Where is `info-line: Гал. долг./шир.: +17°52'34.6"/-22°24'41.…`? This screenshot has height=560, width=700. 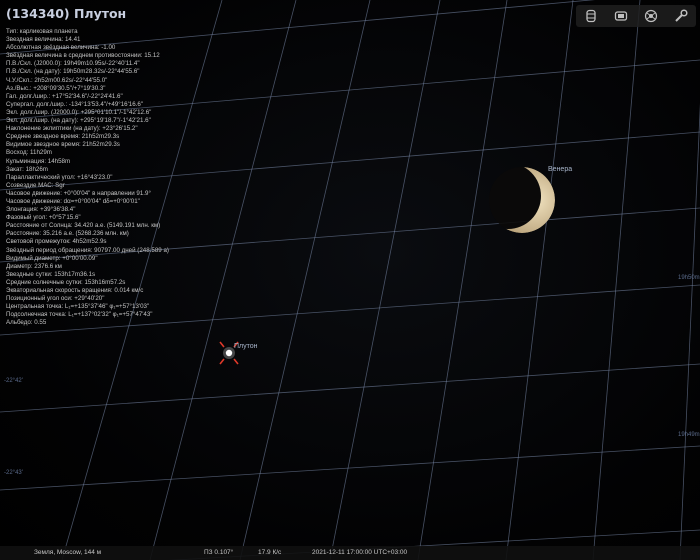 info-line: Гал. долг./шир.: +17°52'34.6"/-22°24'41.… is located at coordinates (64, 96).